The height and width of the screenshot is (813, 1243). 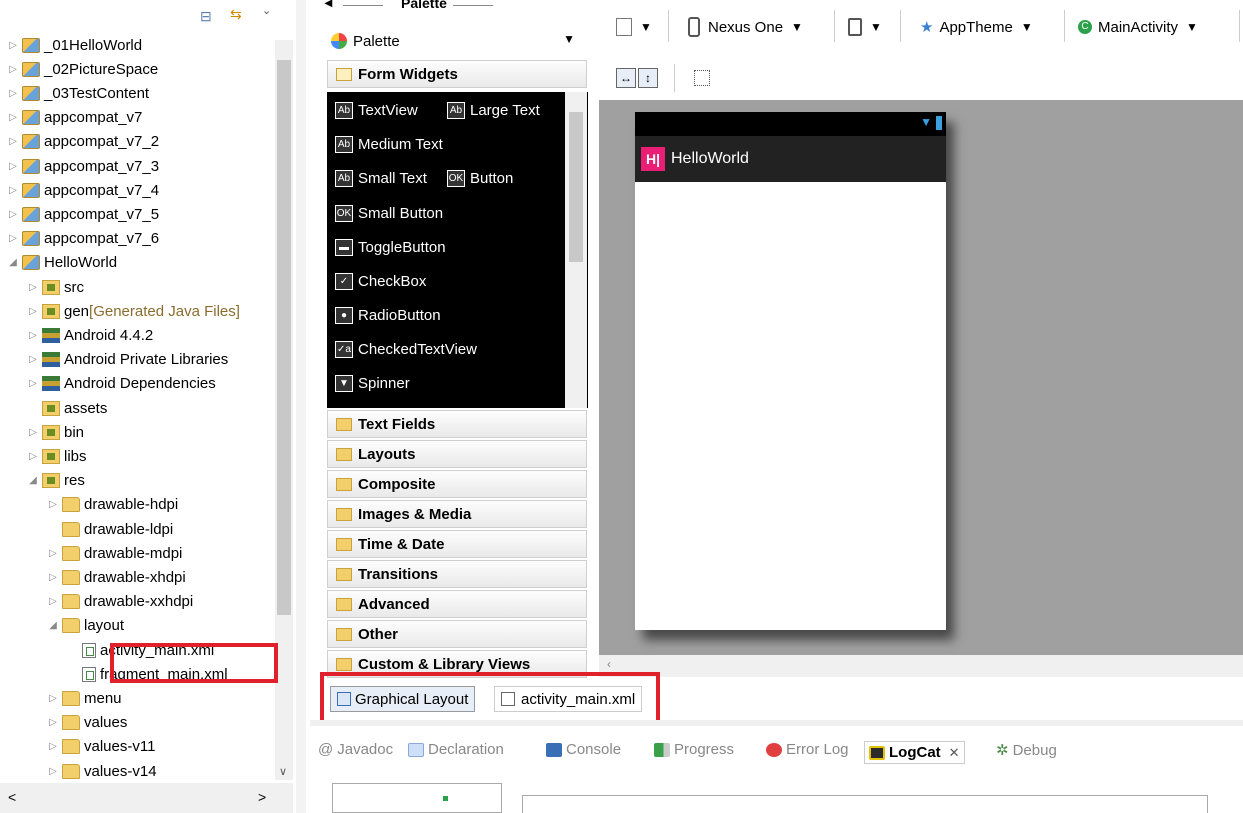 What do you see at coordinates (146, 798) in the screenshot?
I see `tree-horizontal-scrollbar: < >` at bounding box center [146, 798].